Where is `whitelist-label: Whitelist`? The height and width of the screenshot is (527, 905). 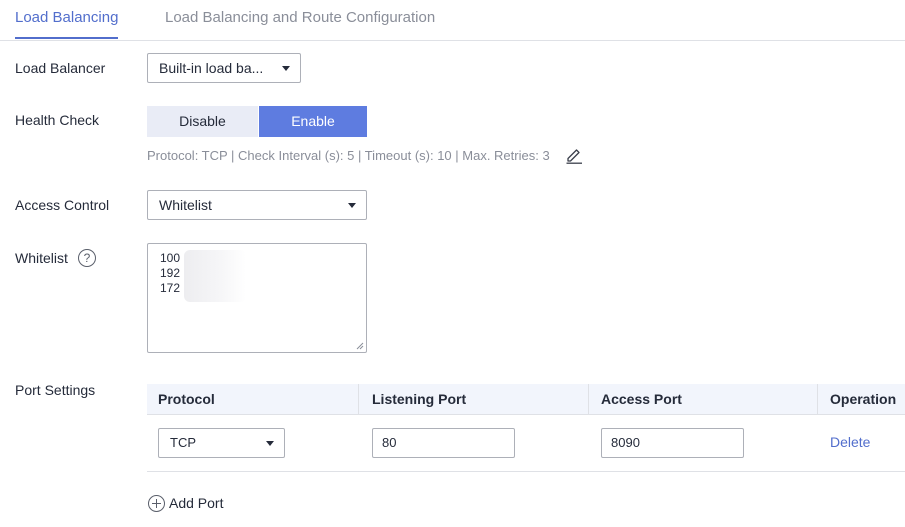
whitelist-label: Whitelist is located at coordinates (41, 258).